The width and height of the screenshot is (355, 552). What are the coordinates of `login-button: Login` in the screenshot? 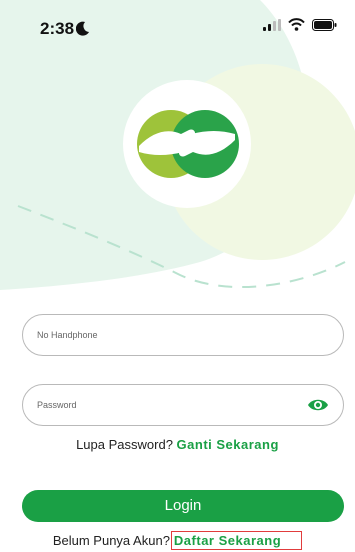 It's located at (183, 506).